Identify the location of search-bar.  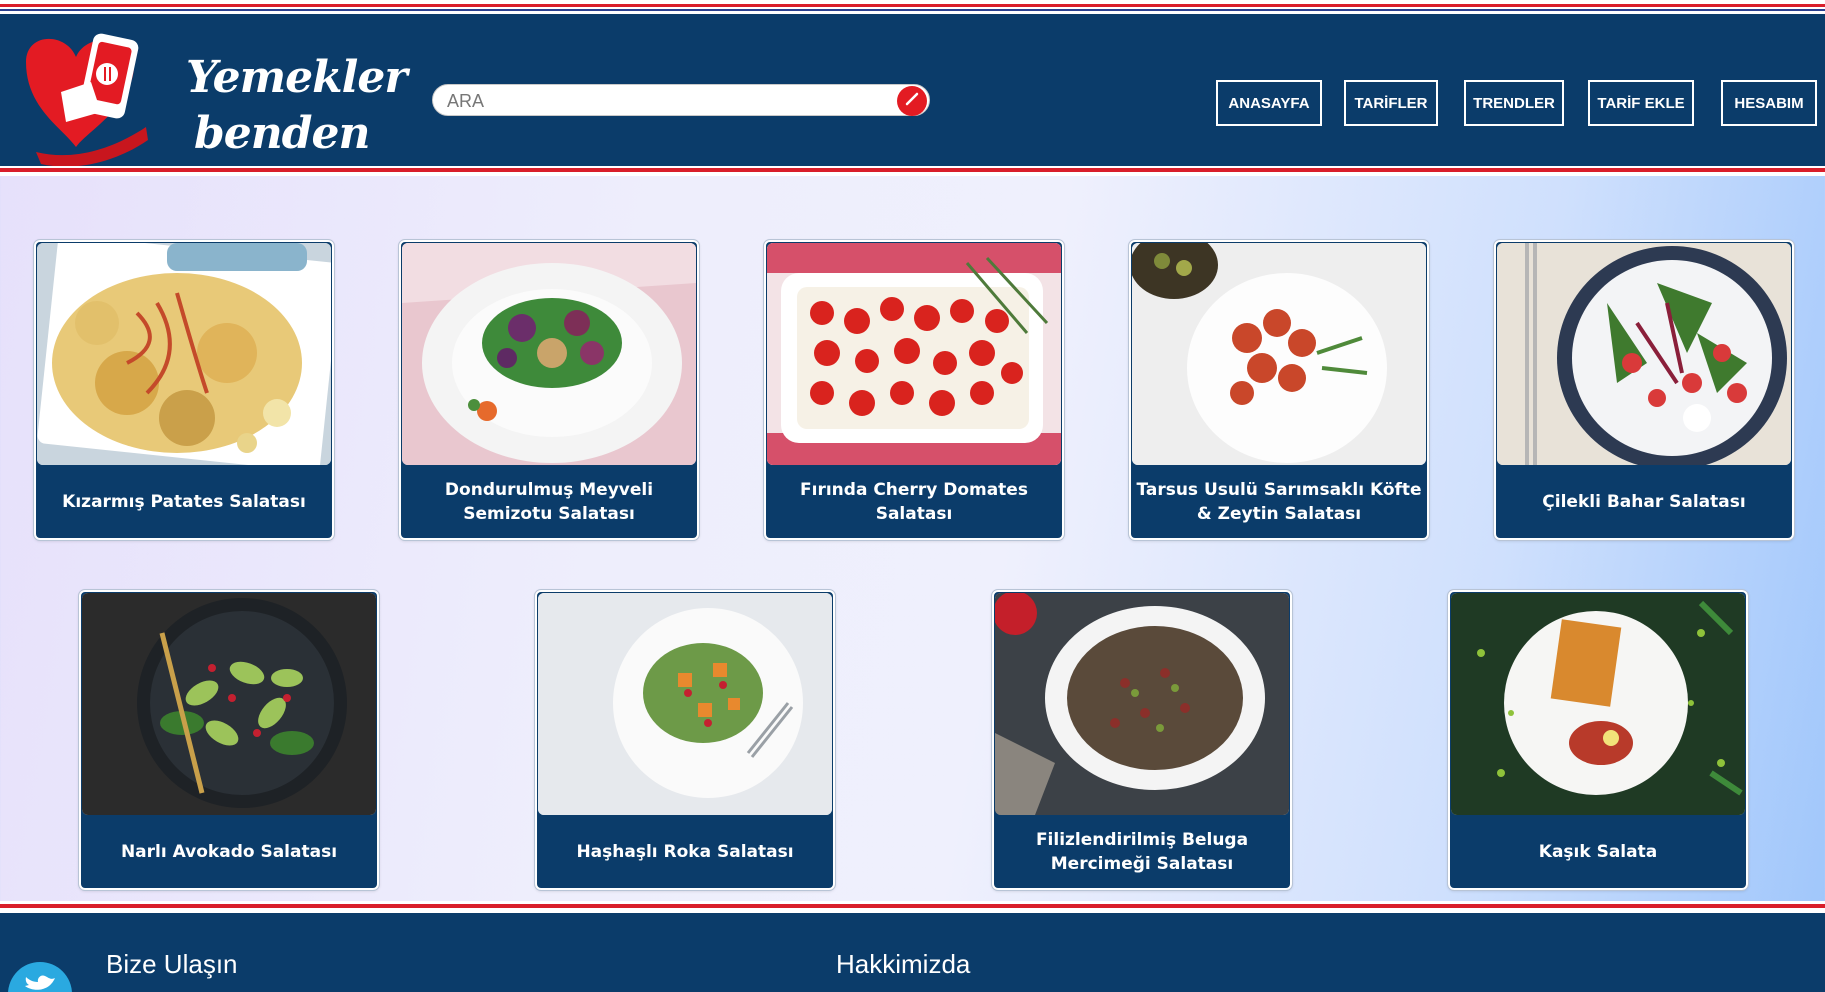
(681, 100).